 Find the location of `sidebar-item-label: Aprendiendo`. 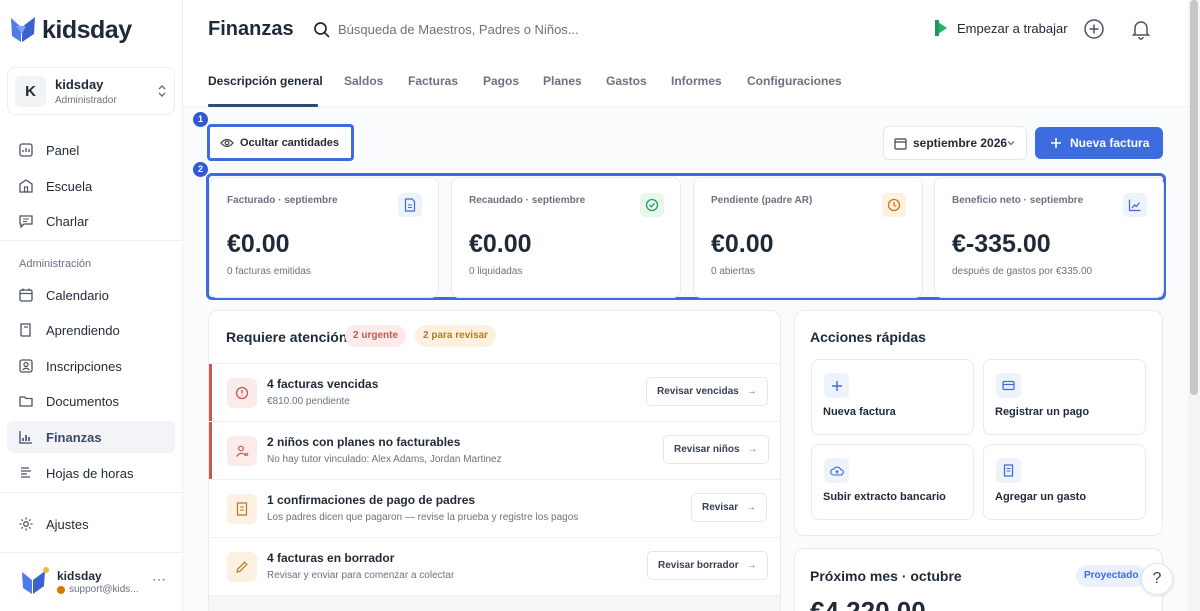

sidebar-item-label: Aprendiendo is located at coordinates (83, 330).